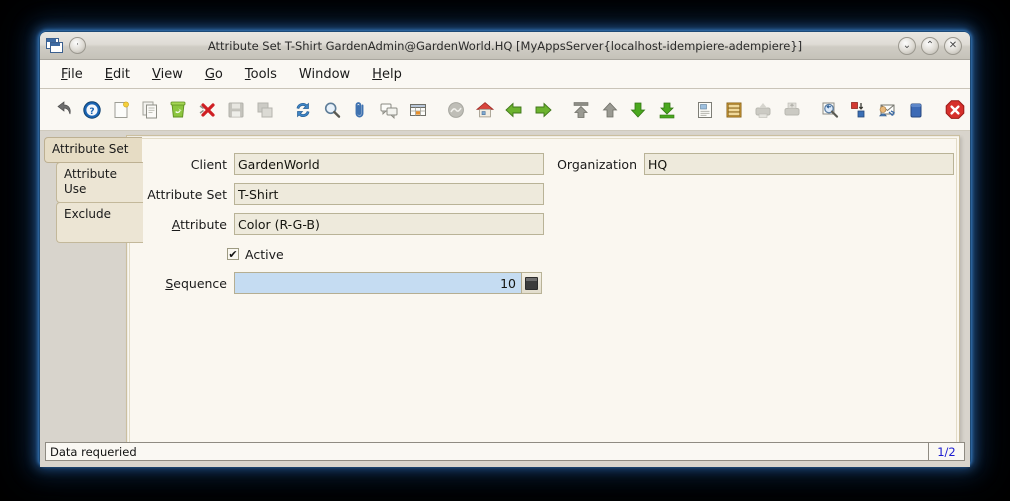  I want to click on print-icon, so click(791, 110).